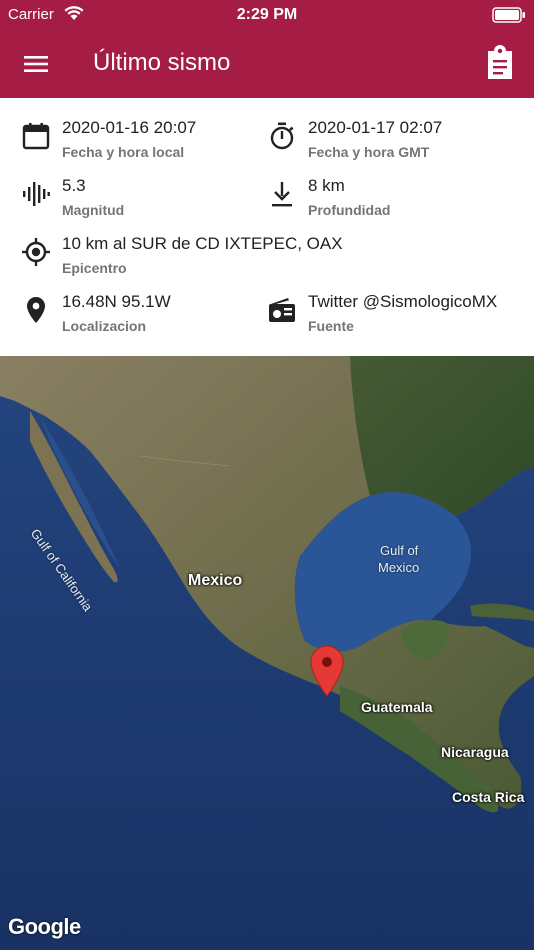  What do you see at coordinates (397, 707) in the screenshot?
I see `map-label-guatemala: Guatemala` at bounding box center [397, 707].